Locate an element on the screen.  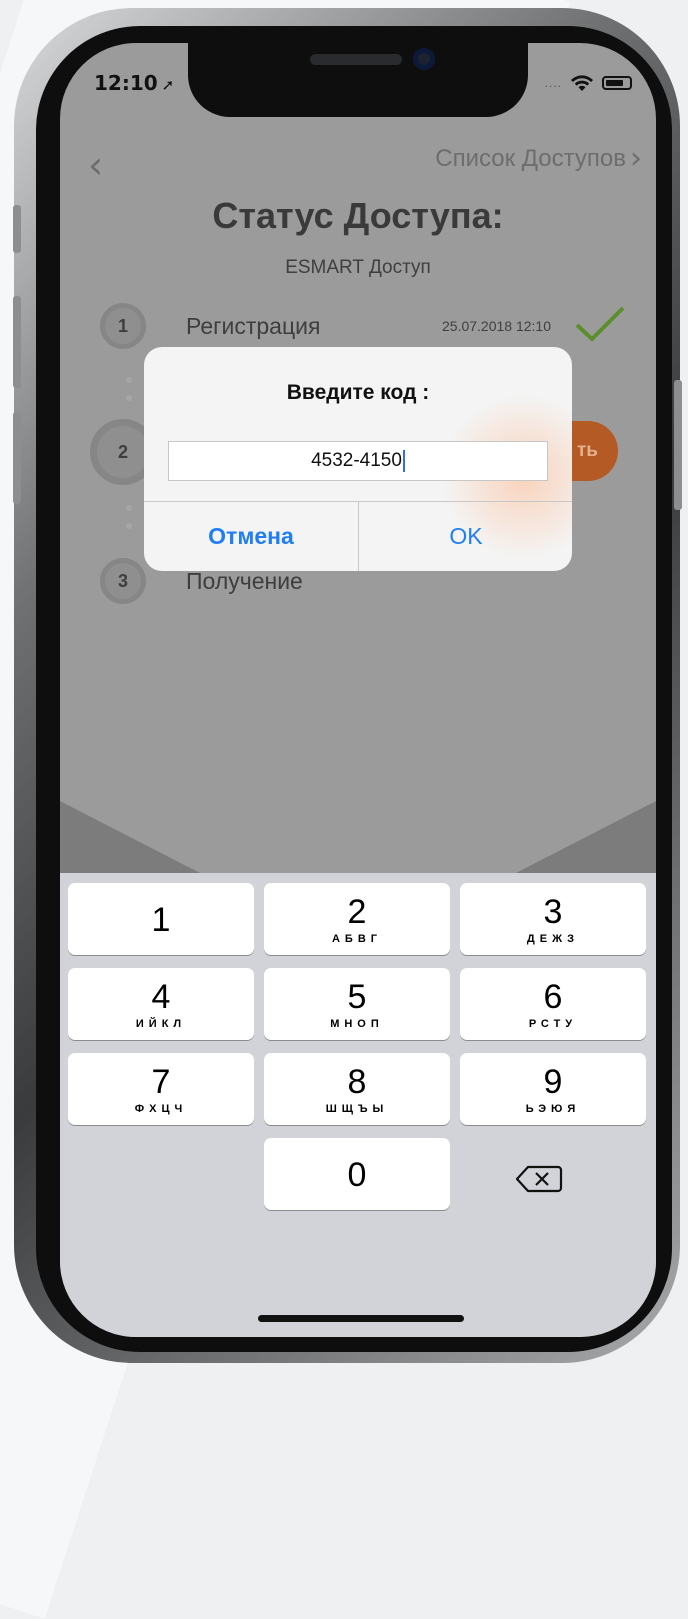
key-4: 4 ИЙКЛ is located at coordinates (161, 1004).